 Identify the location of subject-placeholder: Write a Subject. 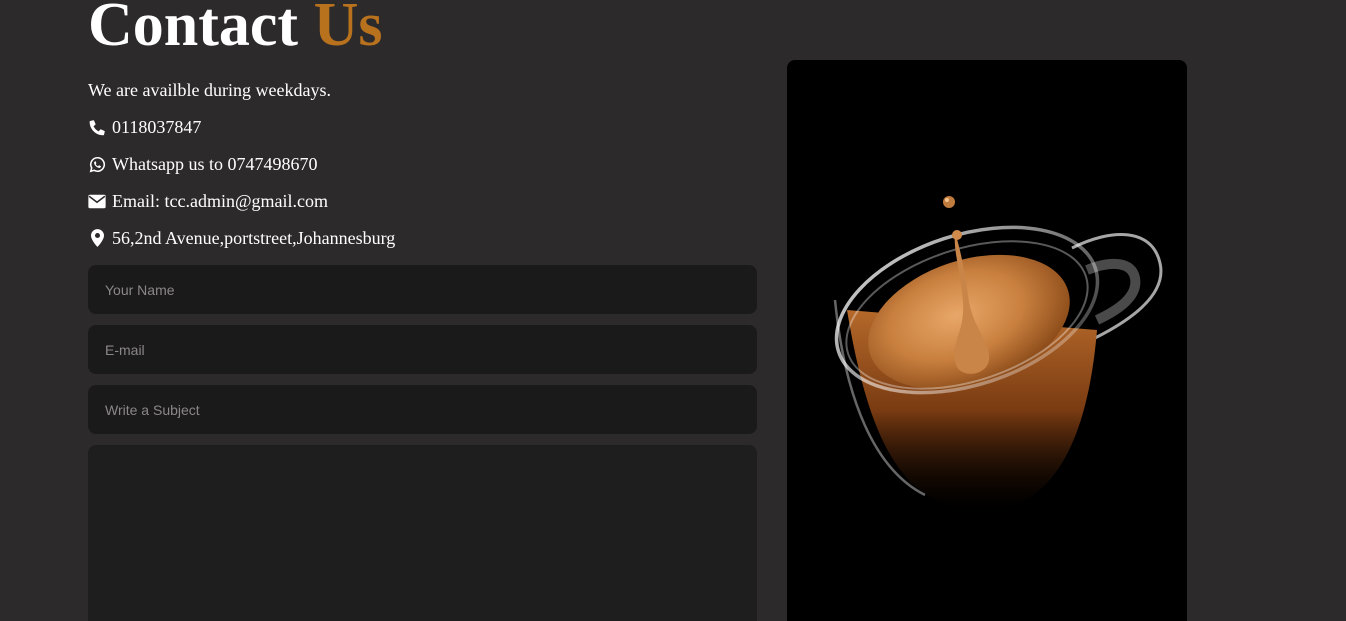
(152, 409).